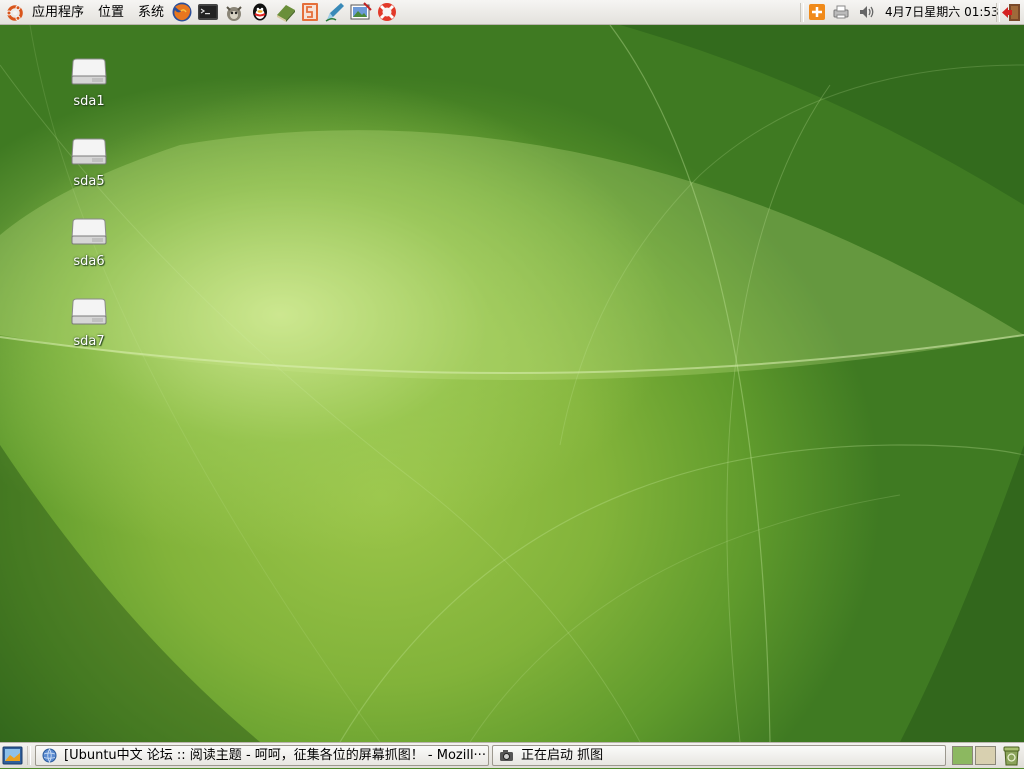 The image size is (1024, 769). What do you see at coordinates (361, 12) in the screenshot?
I see `screenshot-icon` at bounding box center [361, 12].